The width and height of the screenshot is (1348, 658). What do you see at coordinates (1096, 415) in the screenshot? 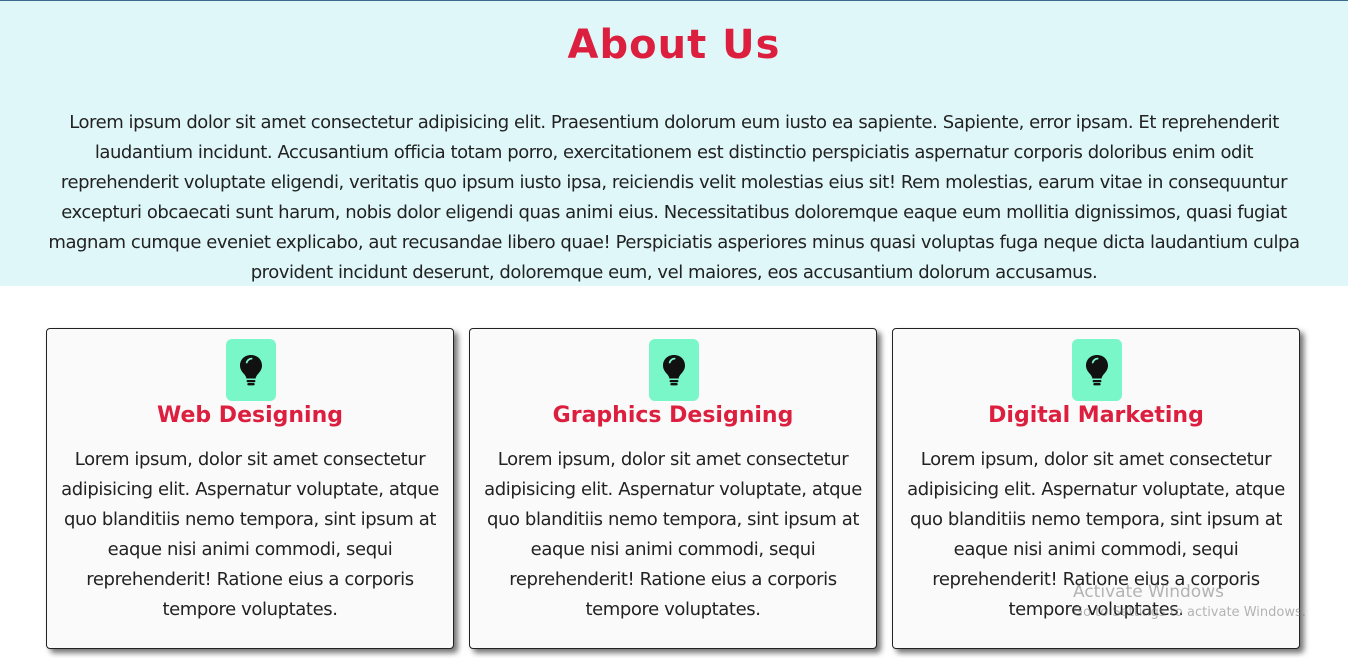
I see `card-title: Digital Marketing` at bounding box center [1096, 415].